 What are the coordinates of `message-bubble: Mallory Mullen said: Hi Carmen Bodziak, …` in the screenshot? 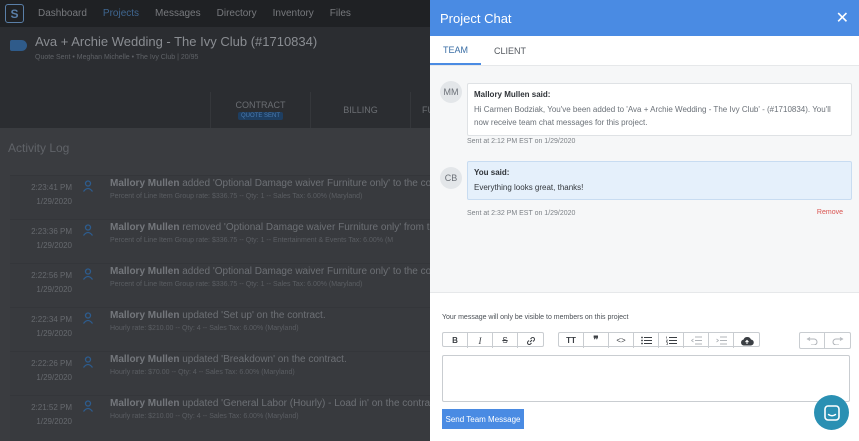 It's located at (659, 109).